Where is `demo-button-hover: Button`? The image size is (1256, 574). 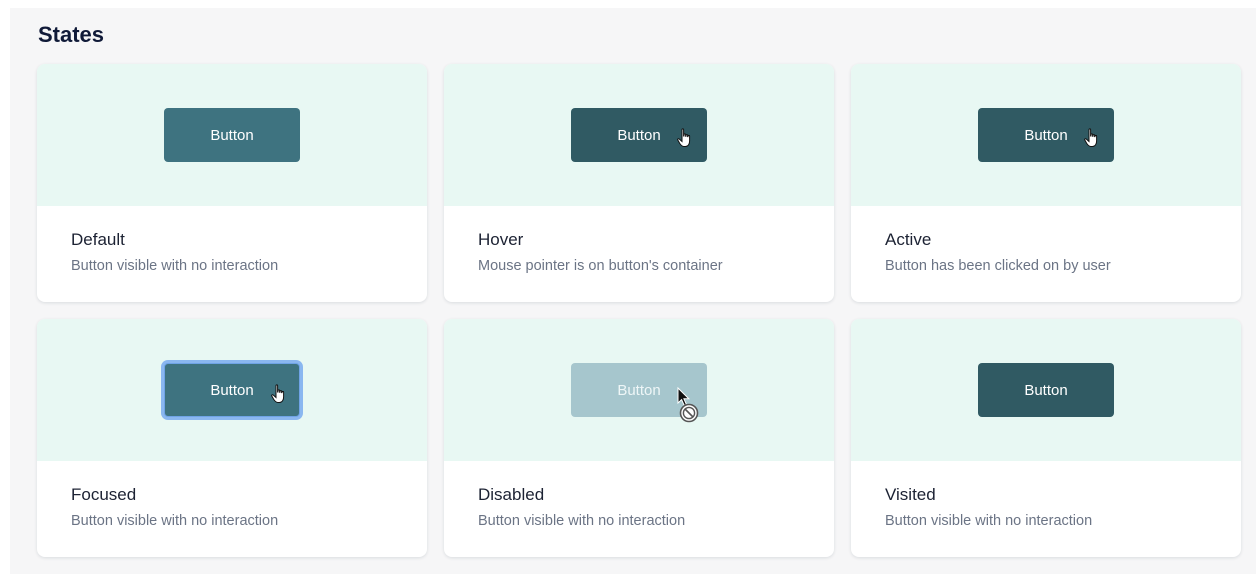
demo-button-hover: Button is located at coordinates (639, 135).